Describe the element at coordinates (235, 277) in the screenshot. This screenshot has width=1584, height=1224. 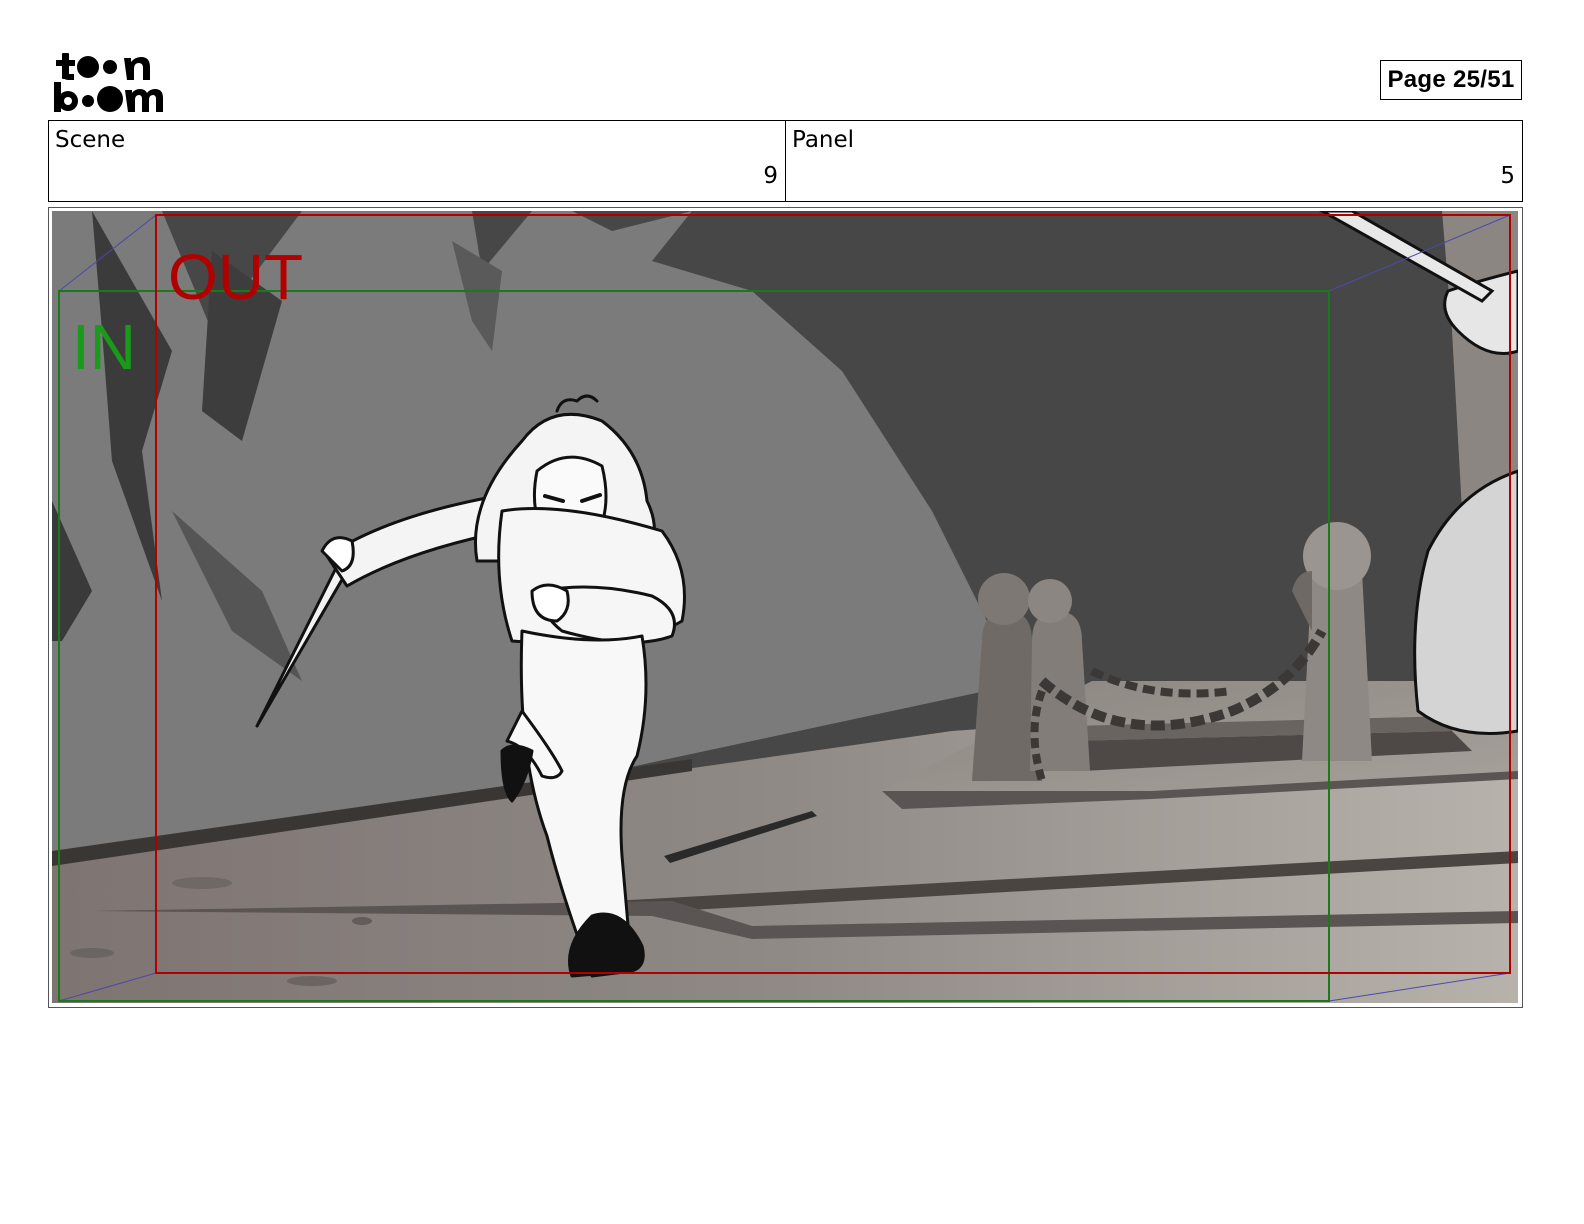
I see `out-frame-label: OUT` at that location.